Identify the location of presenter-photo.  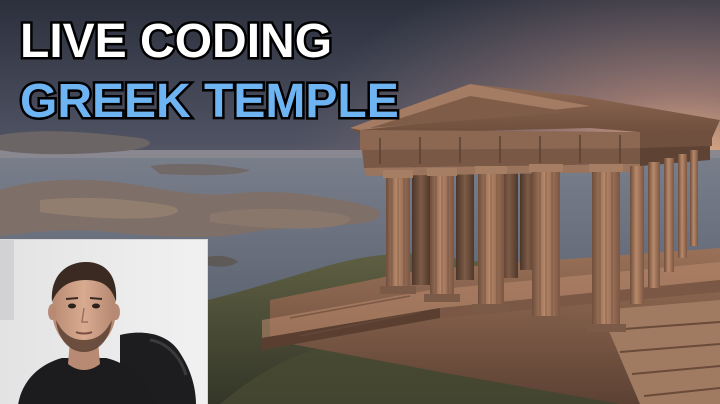
(103, 322).